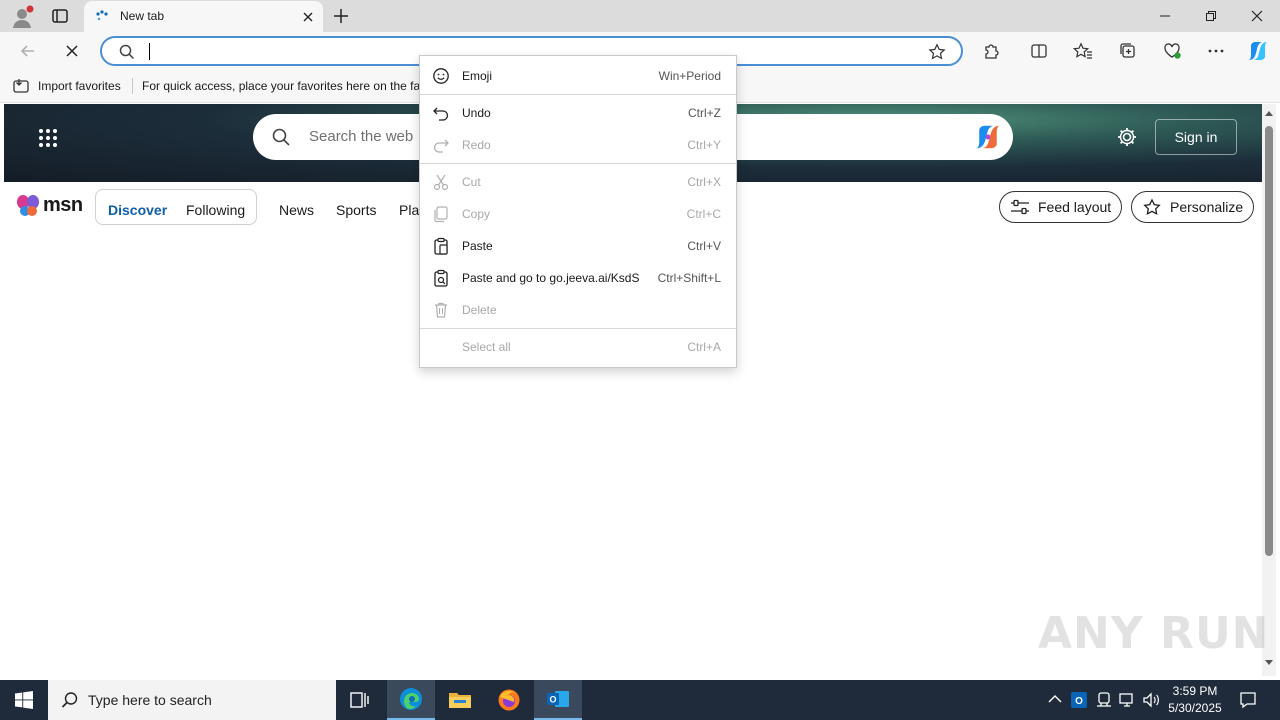 The height and width of the screenshot is (720, 1280). What do you see at coordinates (60, 16) in the screenshot?
I see `tab-actions-icon` at bounding box center [60, 16].